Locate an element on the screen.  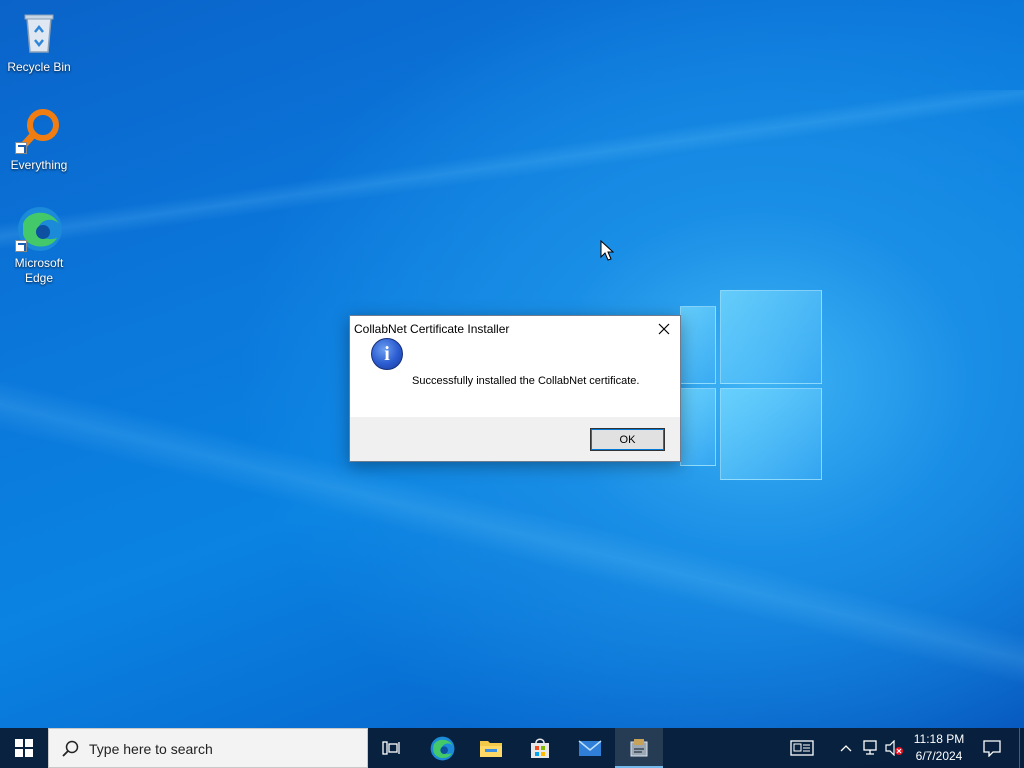
taskbar: Type here to search 11:18 PM 6/7/2024 is located at coordinates (512, 748).